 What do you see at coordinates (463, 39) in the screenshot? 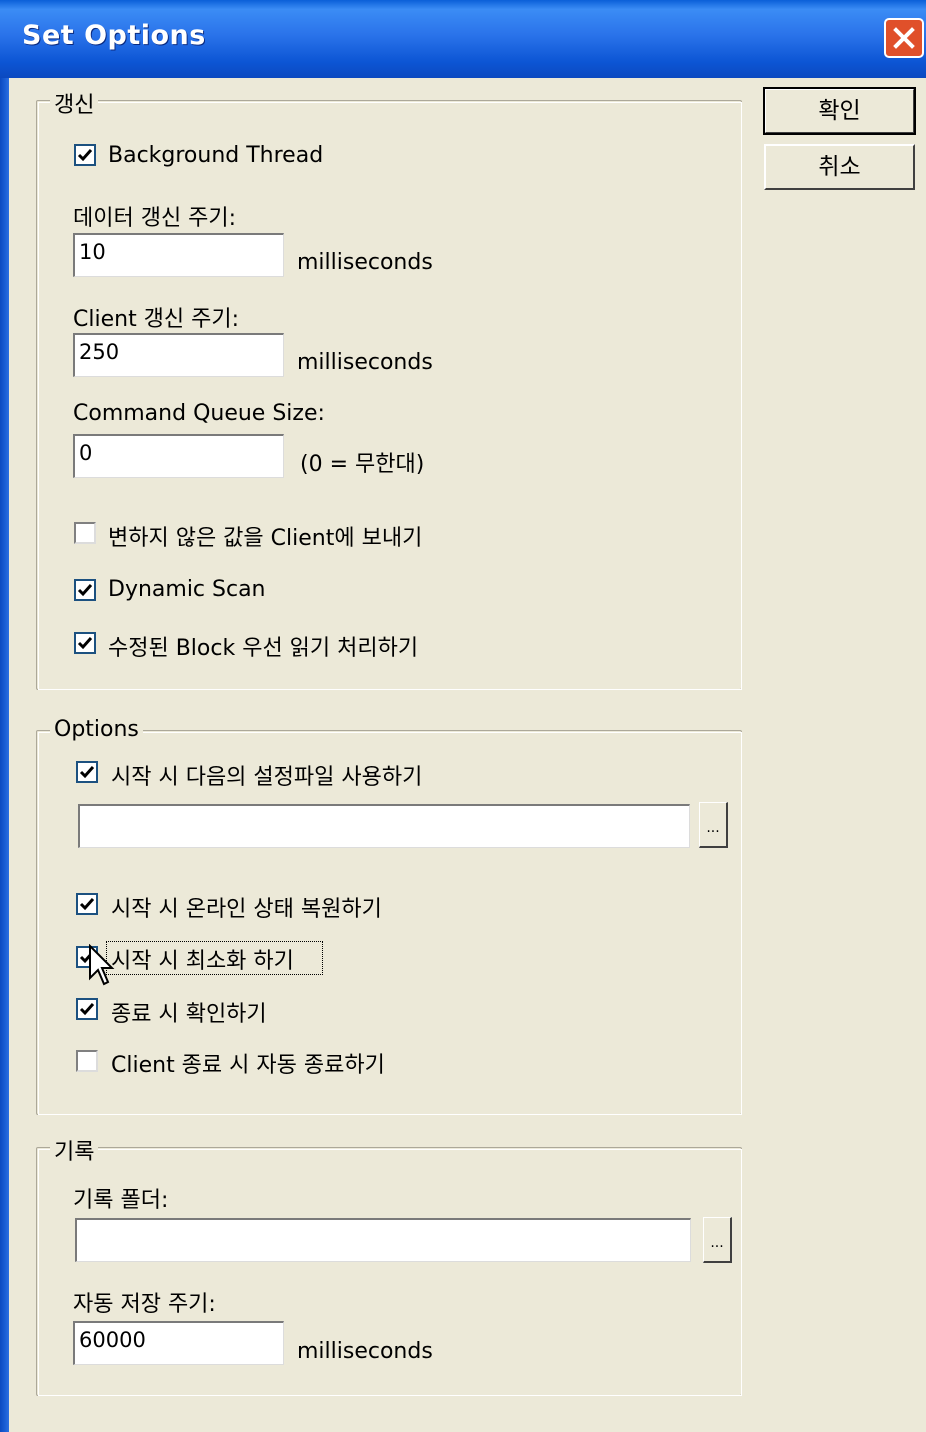
I see `title-bar: Set Options` at bounding box center [463, 39].